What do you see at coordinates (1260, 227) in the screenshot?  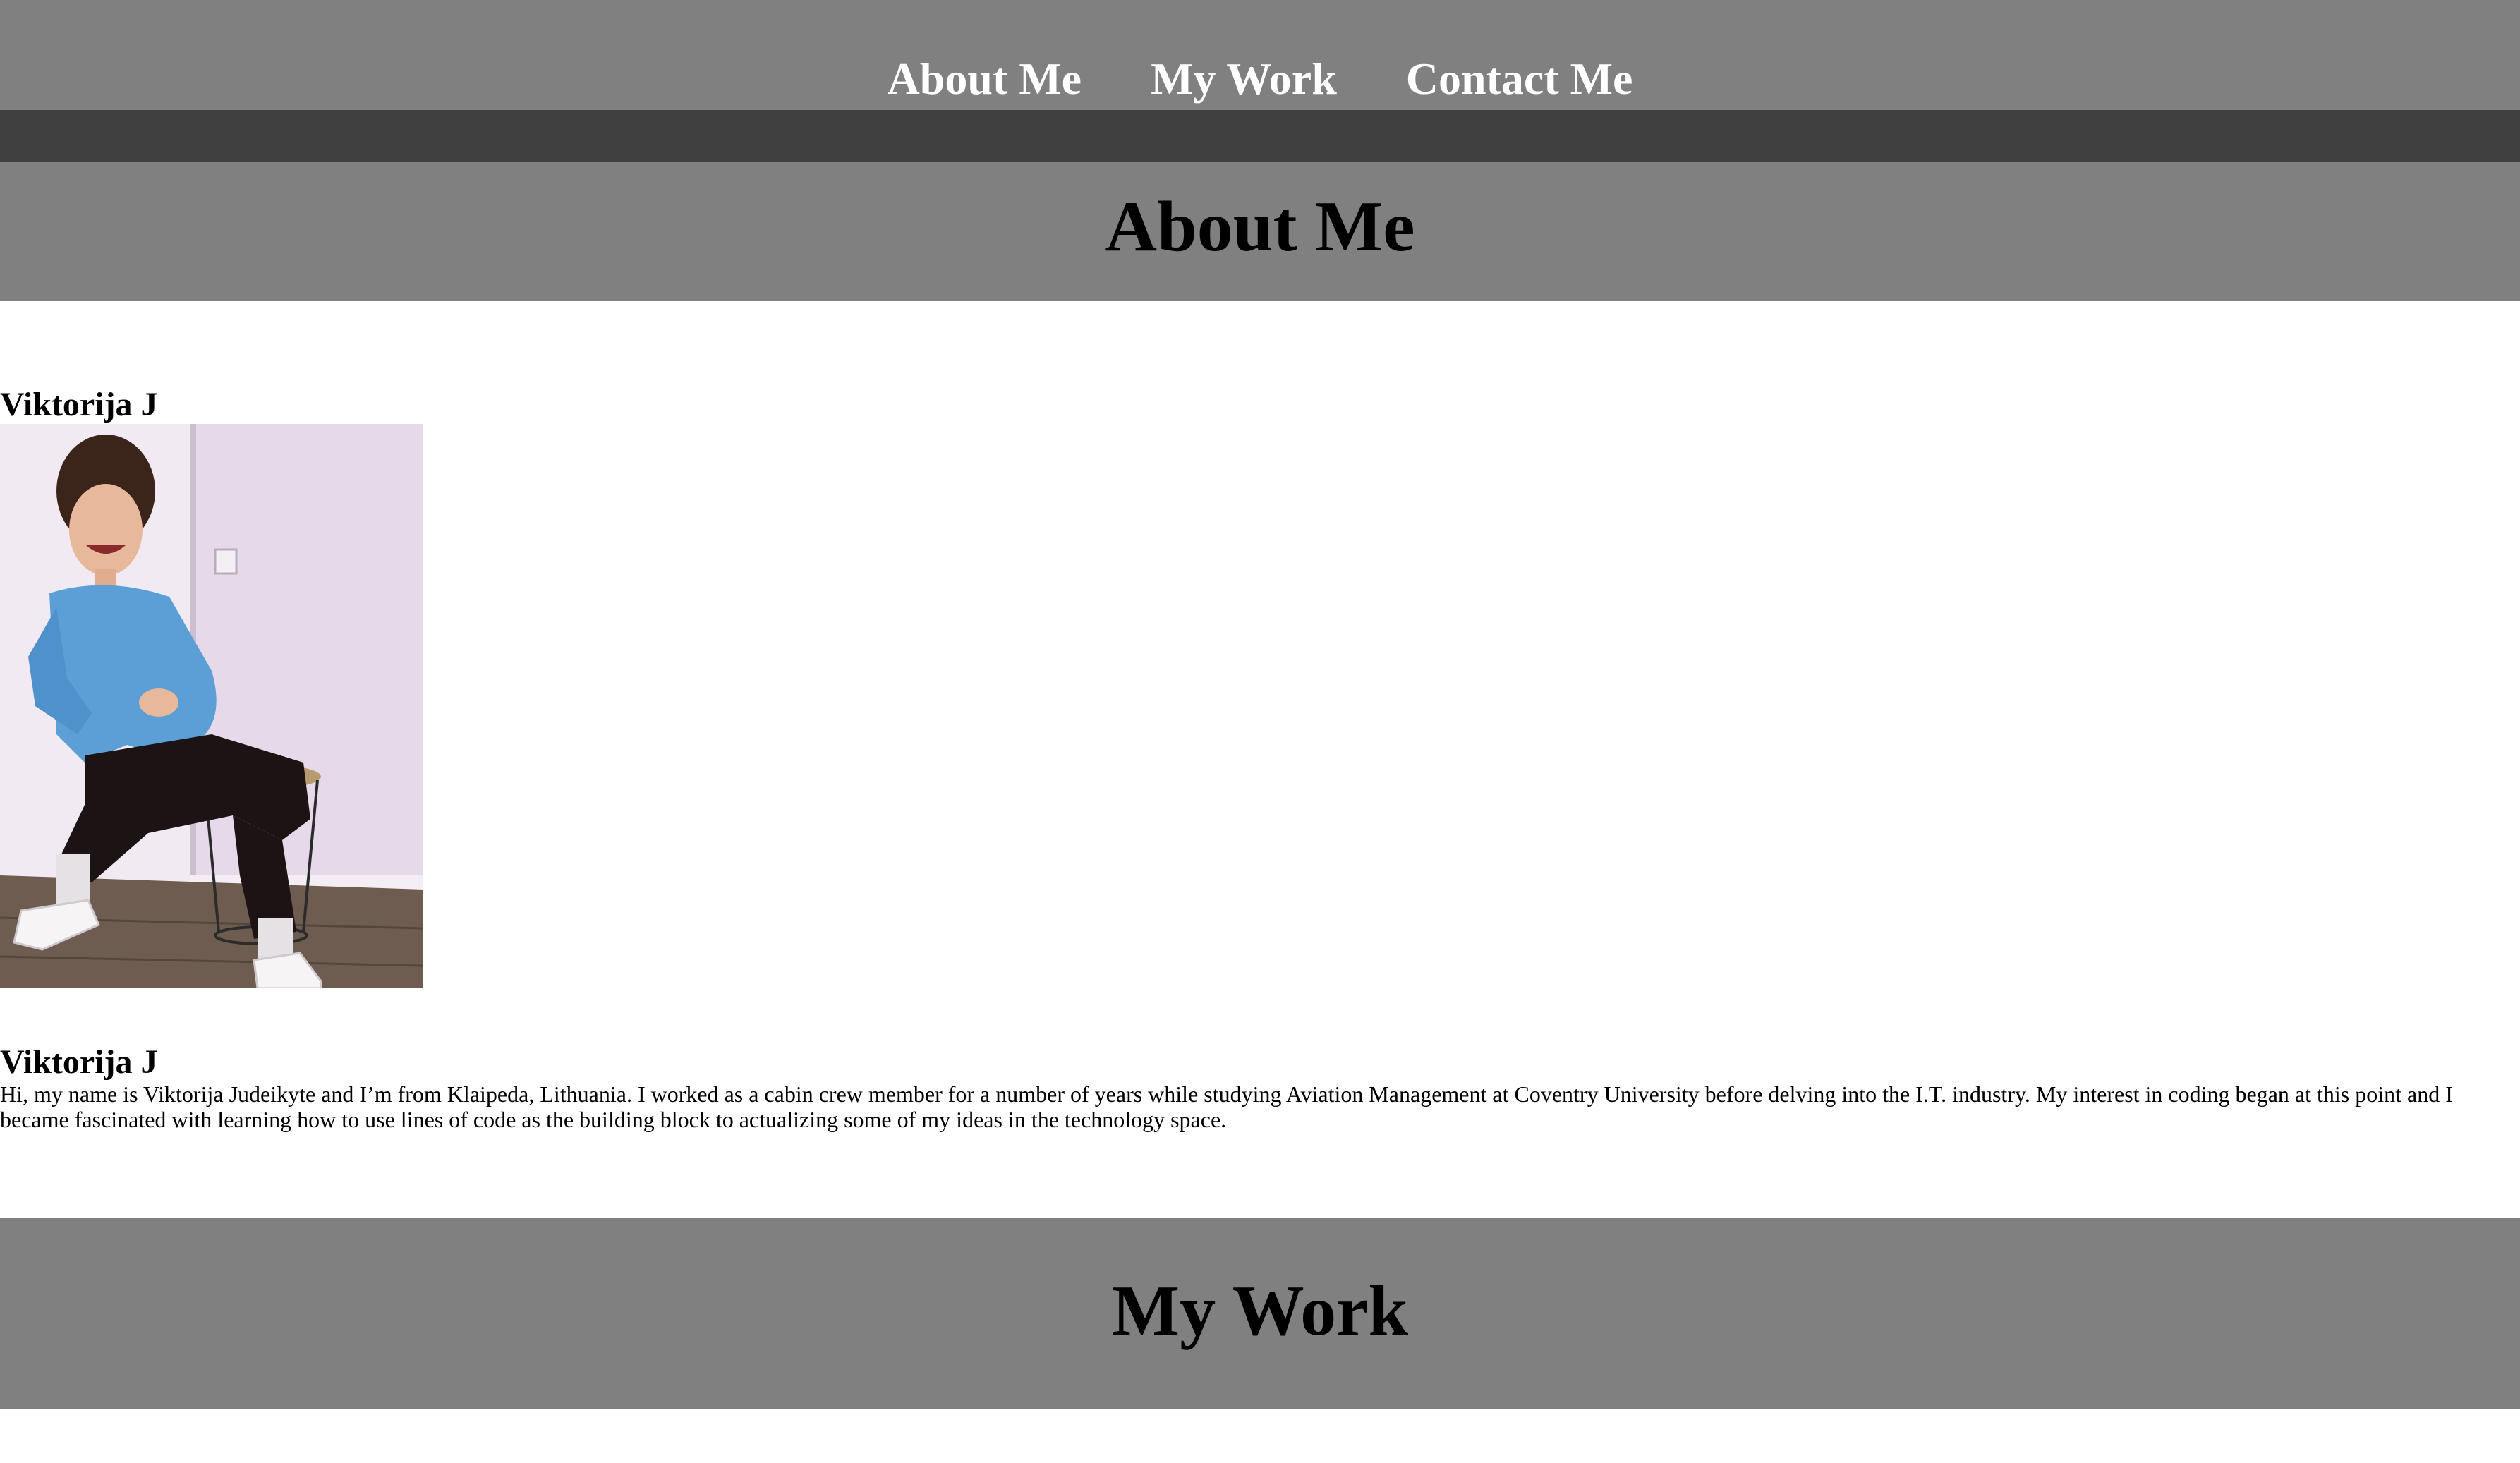 I see `about-heading: About Me` at bounding box center [1260, 227].